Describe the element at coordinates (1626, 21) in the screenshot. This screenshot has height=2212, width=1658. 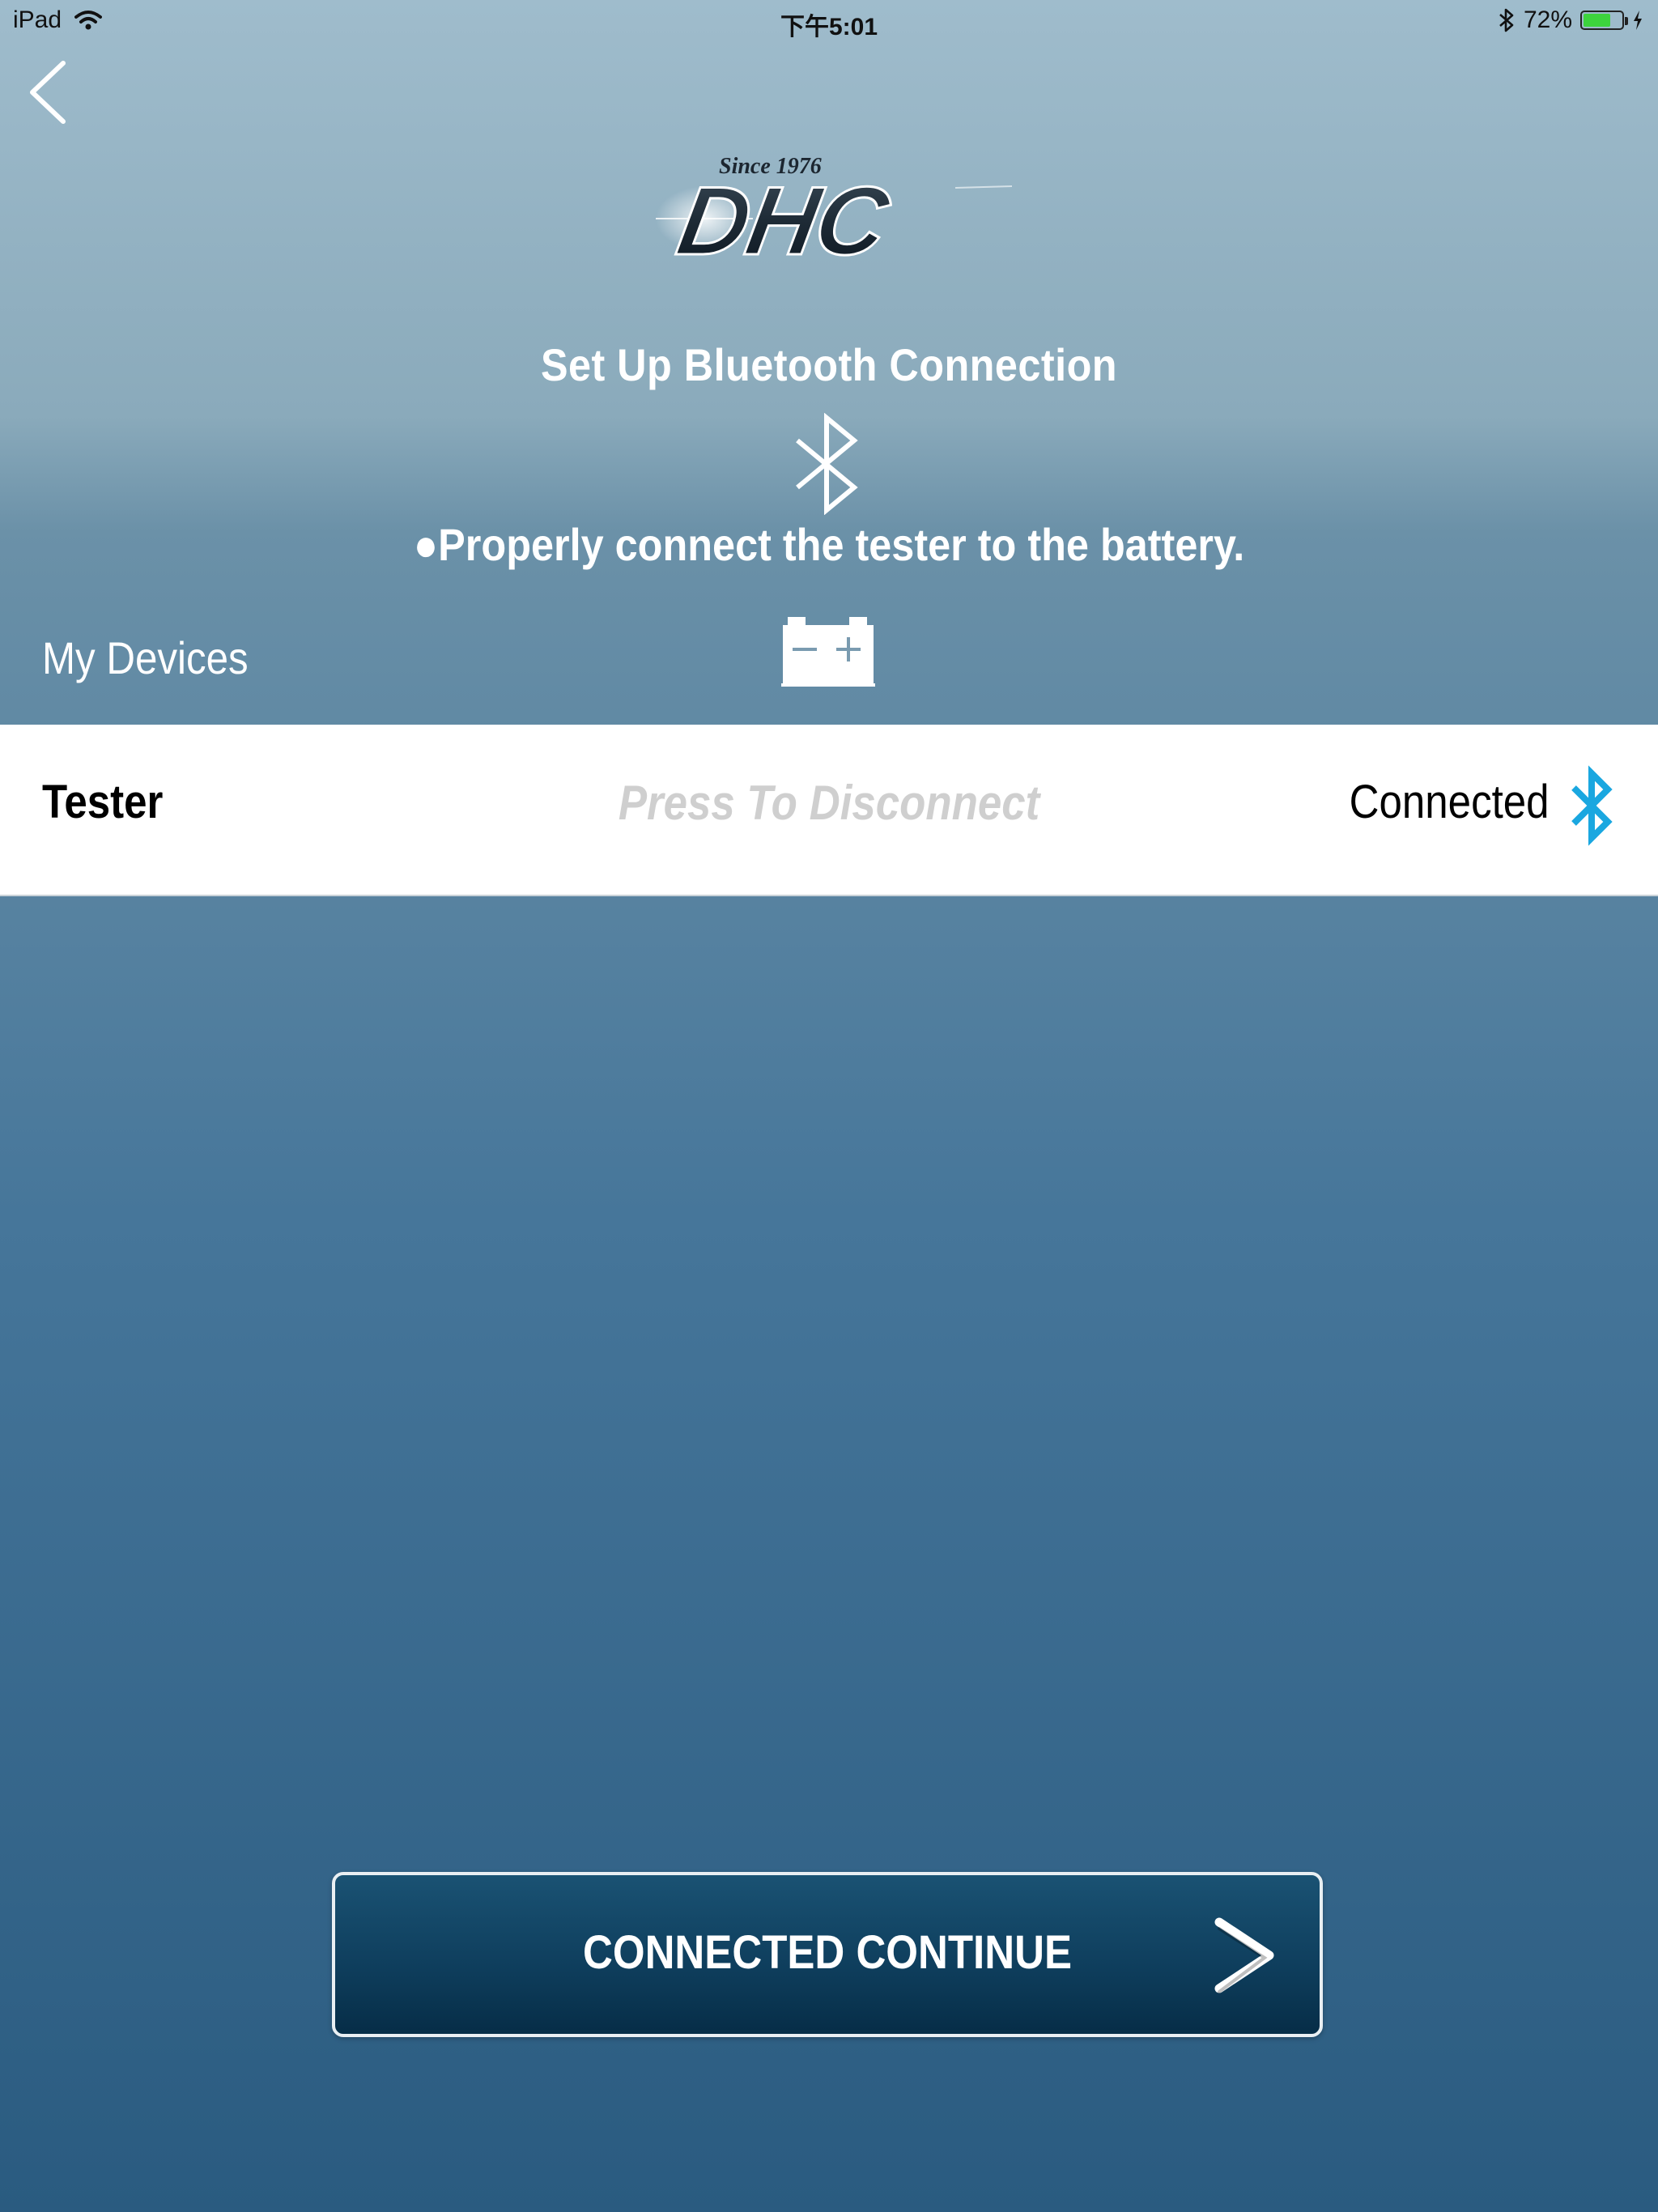
I see `battery-cap` at that location.